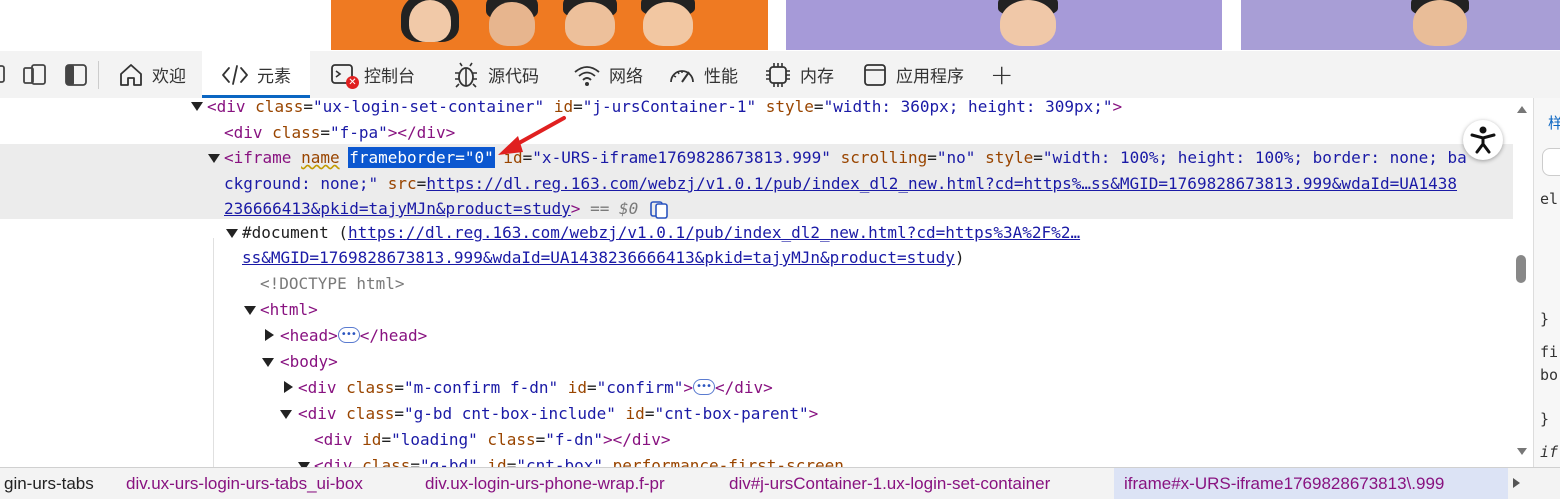  I want to click on wifi-icon, so click(587, 75).